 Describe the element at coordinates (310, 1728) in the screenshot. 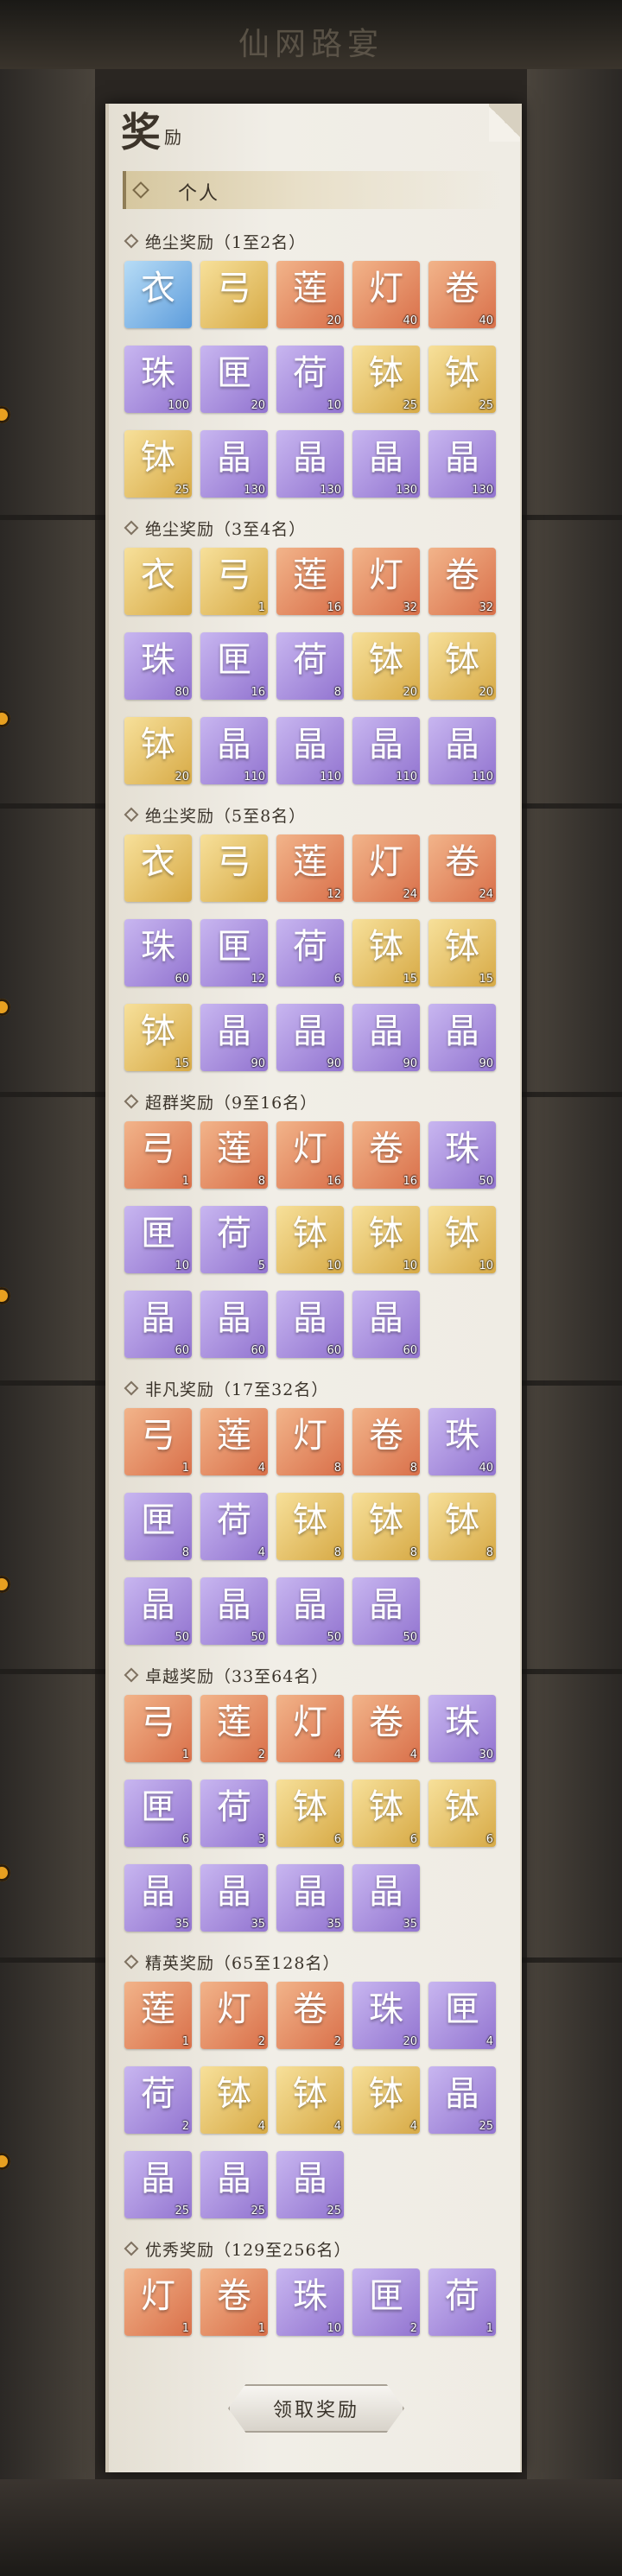

I see `reward-item: 灯4` at that location.